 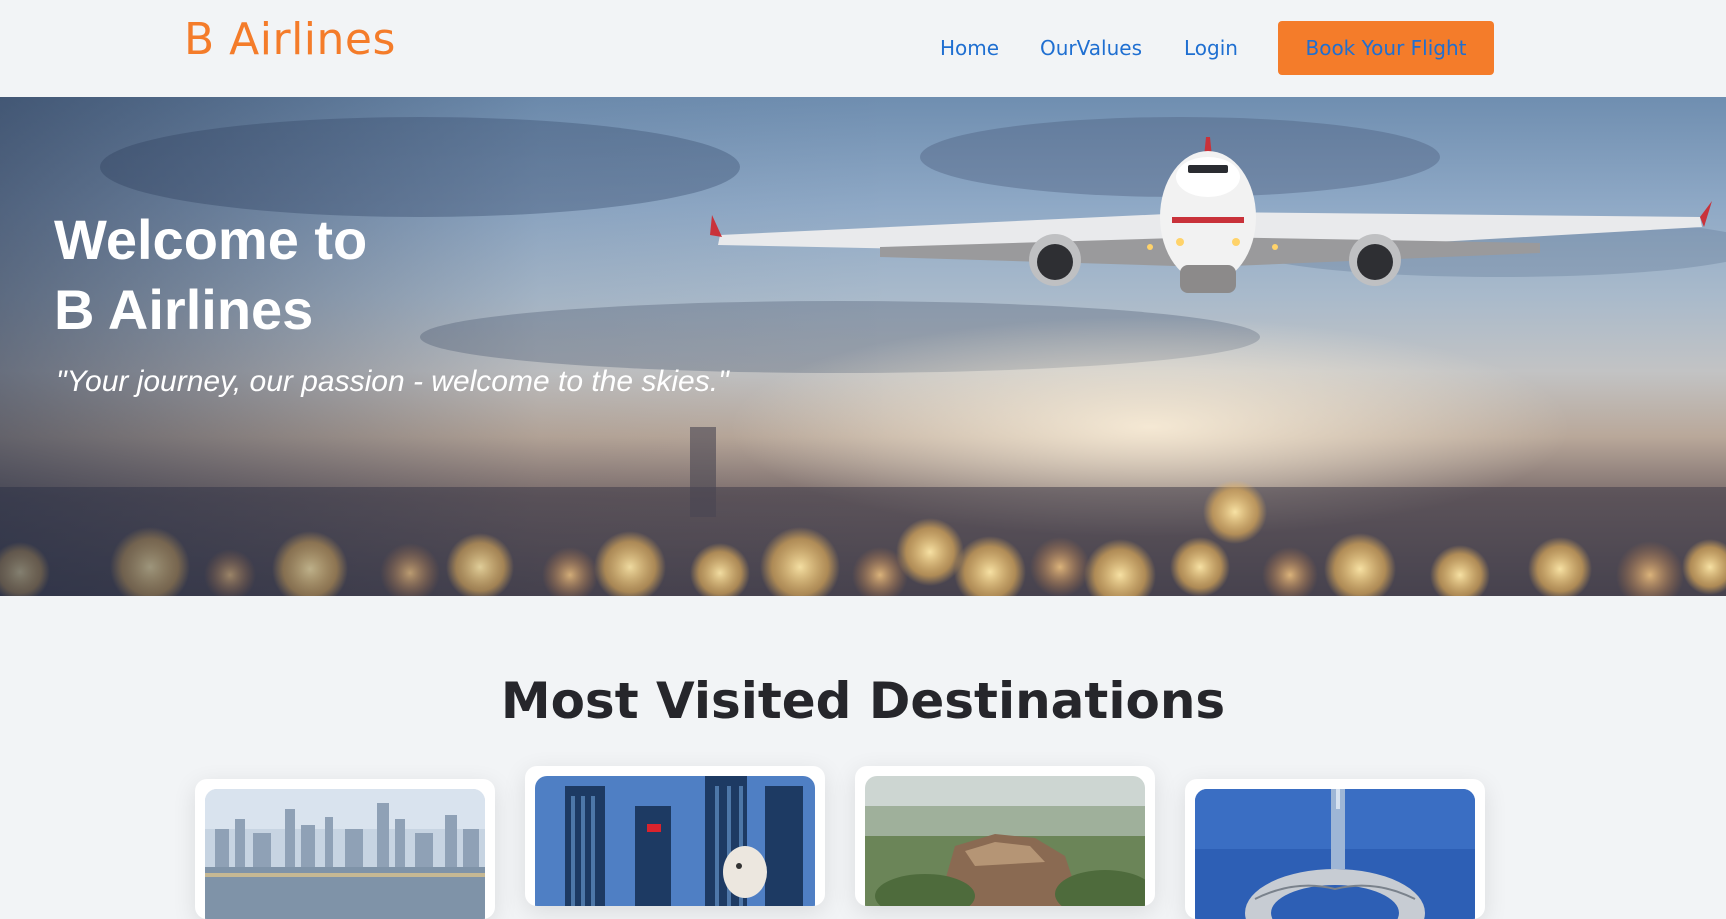 What do you see at coordinates (1005, 841) in the screenshot?
I see `sigiriya-rock-fortress-image` at bounding box center [1005, 841].